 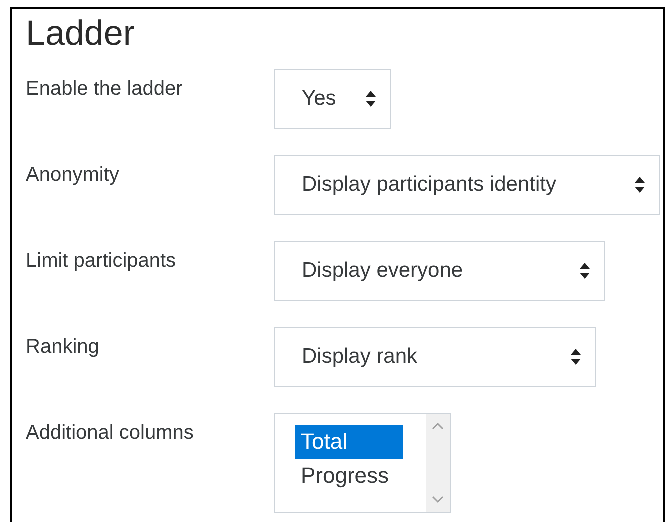 I want to click on scroll-down-icon, so click(x=438, y=500).